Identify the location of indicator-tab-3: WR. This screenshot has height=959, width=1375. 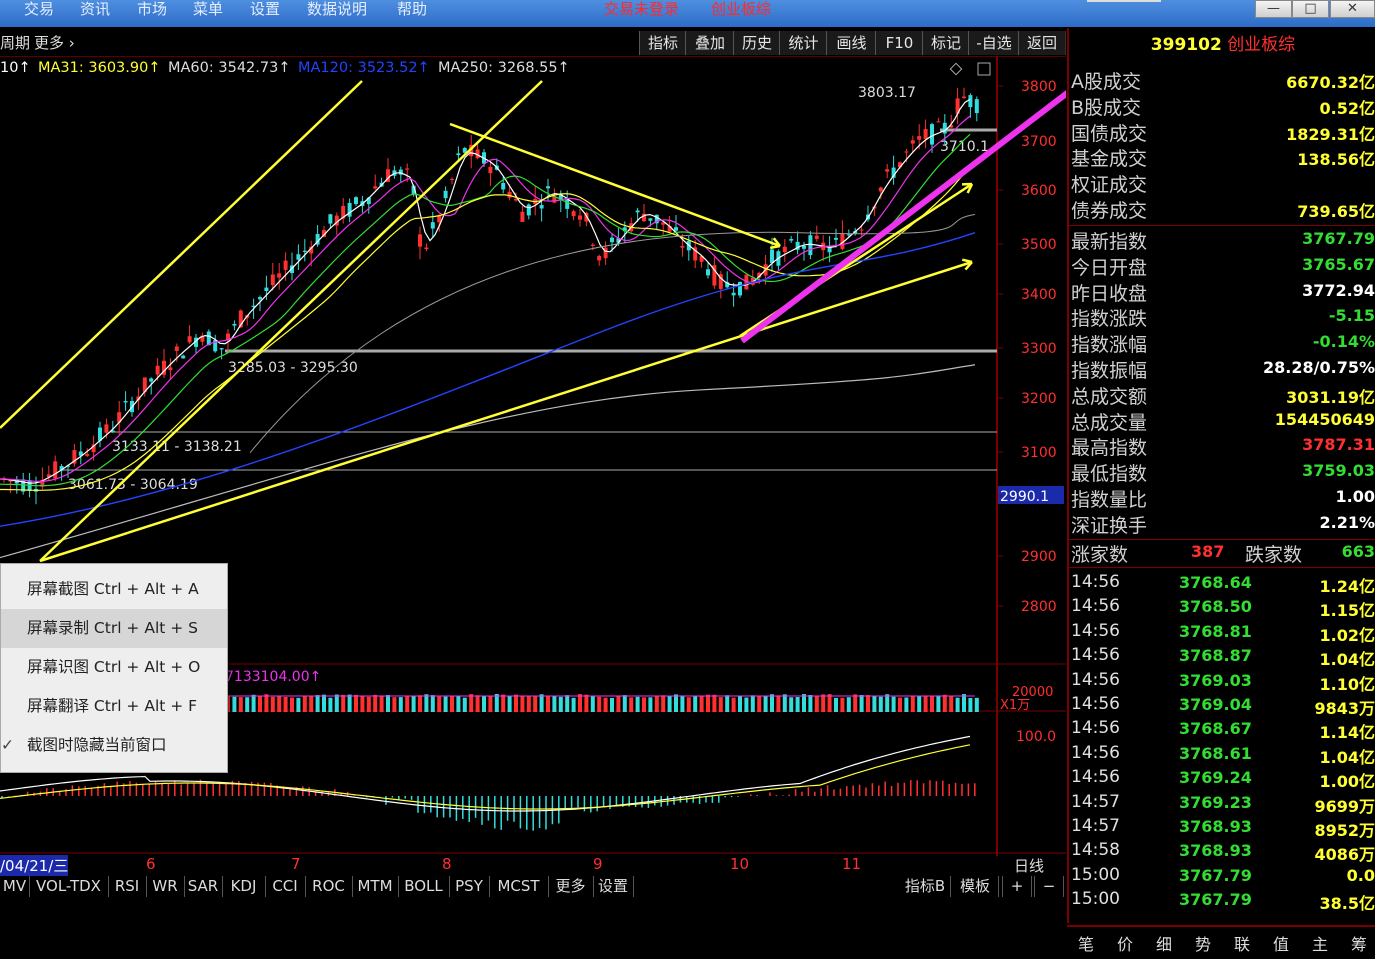
(165, 886).